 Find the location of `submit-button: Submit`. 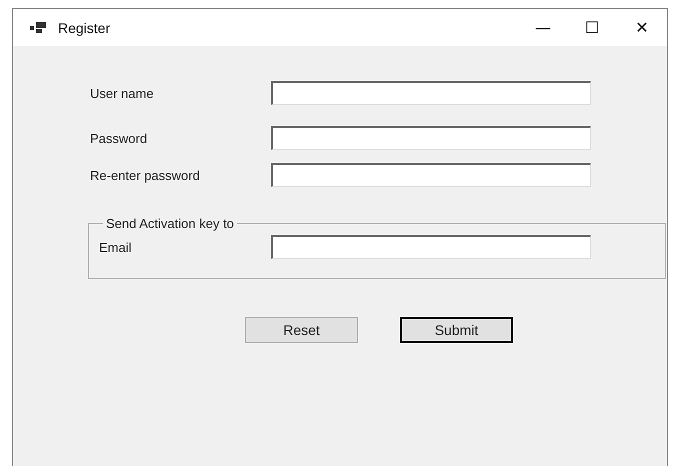

submit-button: Submit is located at coordinates (456, 330).